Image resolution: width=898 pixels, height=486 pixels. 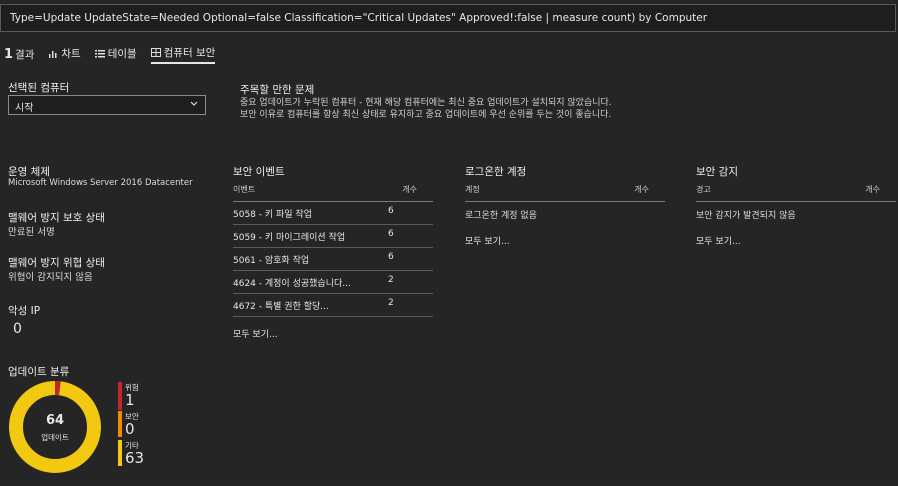 What do you see at coordinates (155, 52) in the screenshot?
I see `grid-icon` at bounding box center [155, 52].